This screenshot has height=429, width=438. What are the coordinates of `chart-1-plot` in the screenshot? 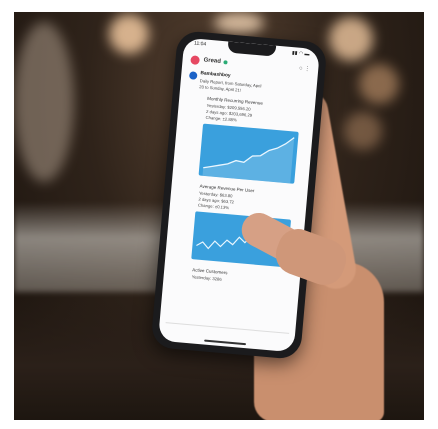 It's located at (248, 160).